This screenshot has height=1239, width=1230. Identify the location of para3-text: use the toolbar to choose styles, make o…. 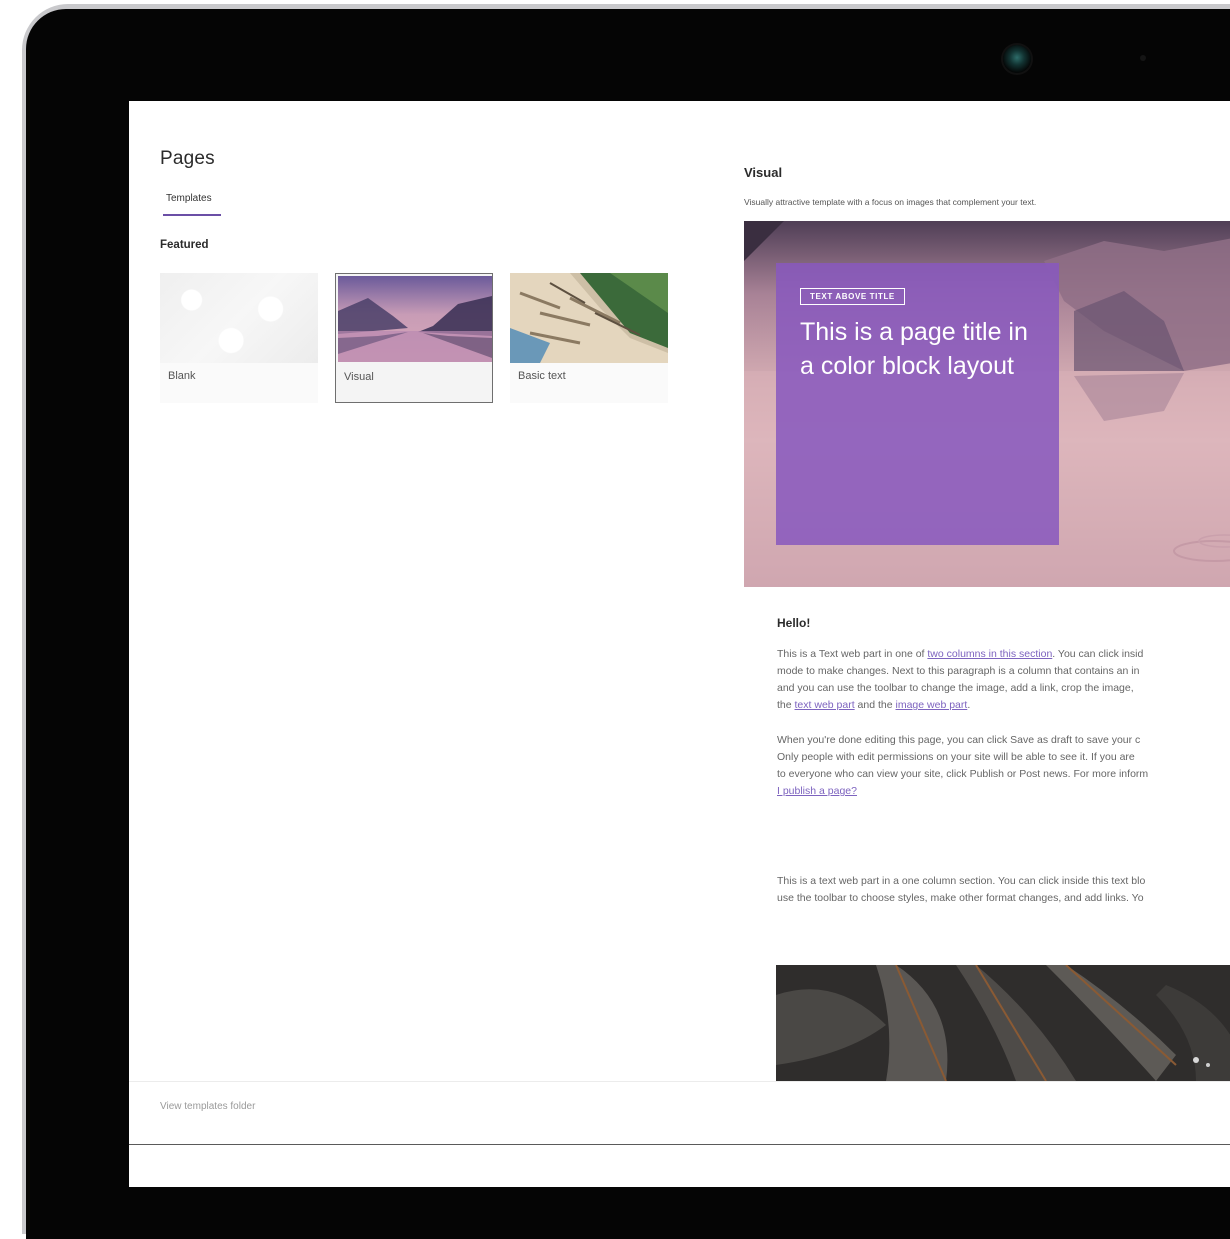
(960, 898).